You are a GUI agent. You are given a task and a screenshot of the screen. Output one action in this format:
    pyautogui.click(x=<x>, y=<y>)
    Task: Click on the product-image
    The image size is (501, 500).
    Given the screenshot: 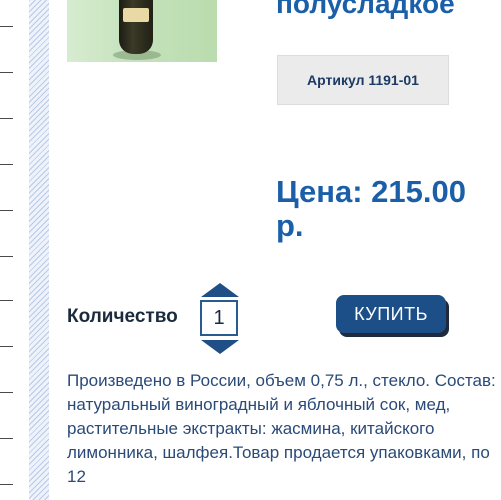 What is the action you would take?
    pyautogui.click(x=142, y=31)
    